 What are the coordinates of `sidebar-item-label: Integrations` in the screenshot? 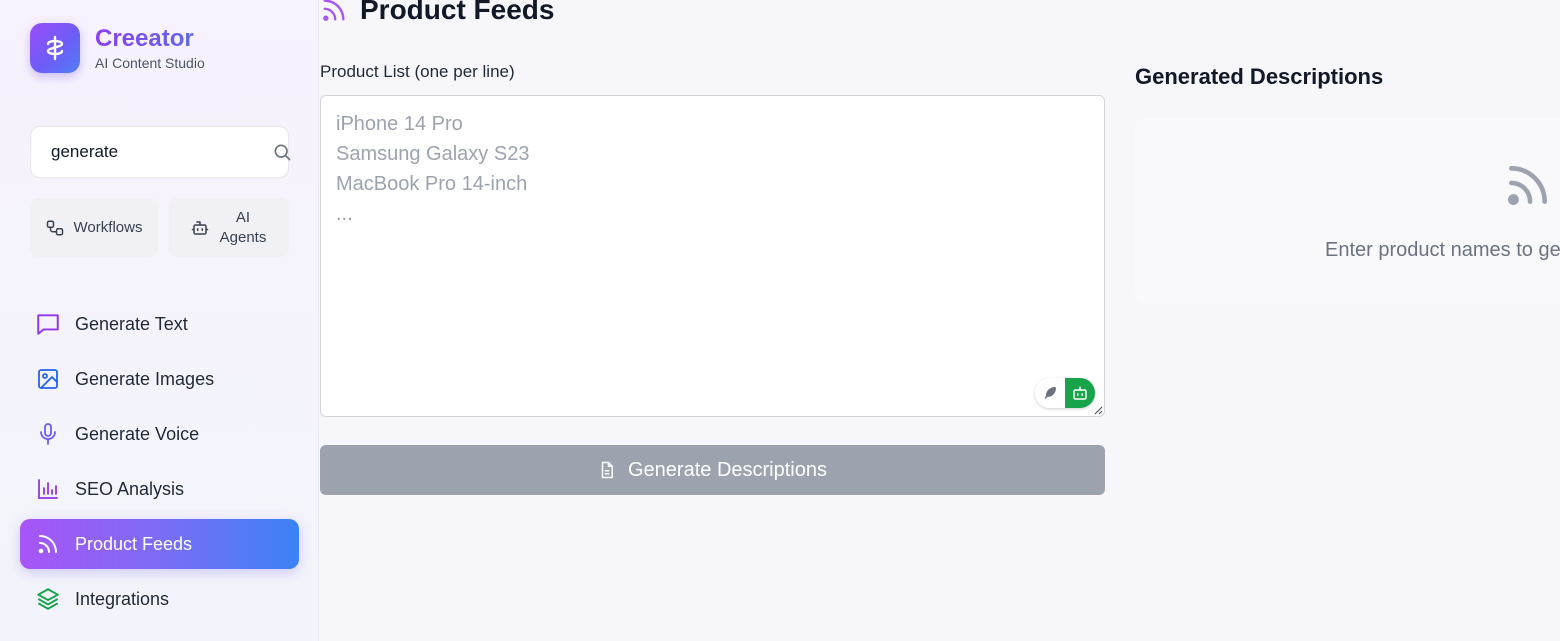 It's located at (122, 598).